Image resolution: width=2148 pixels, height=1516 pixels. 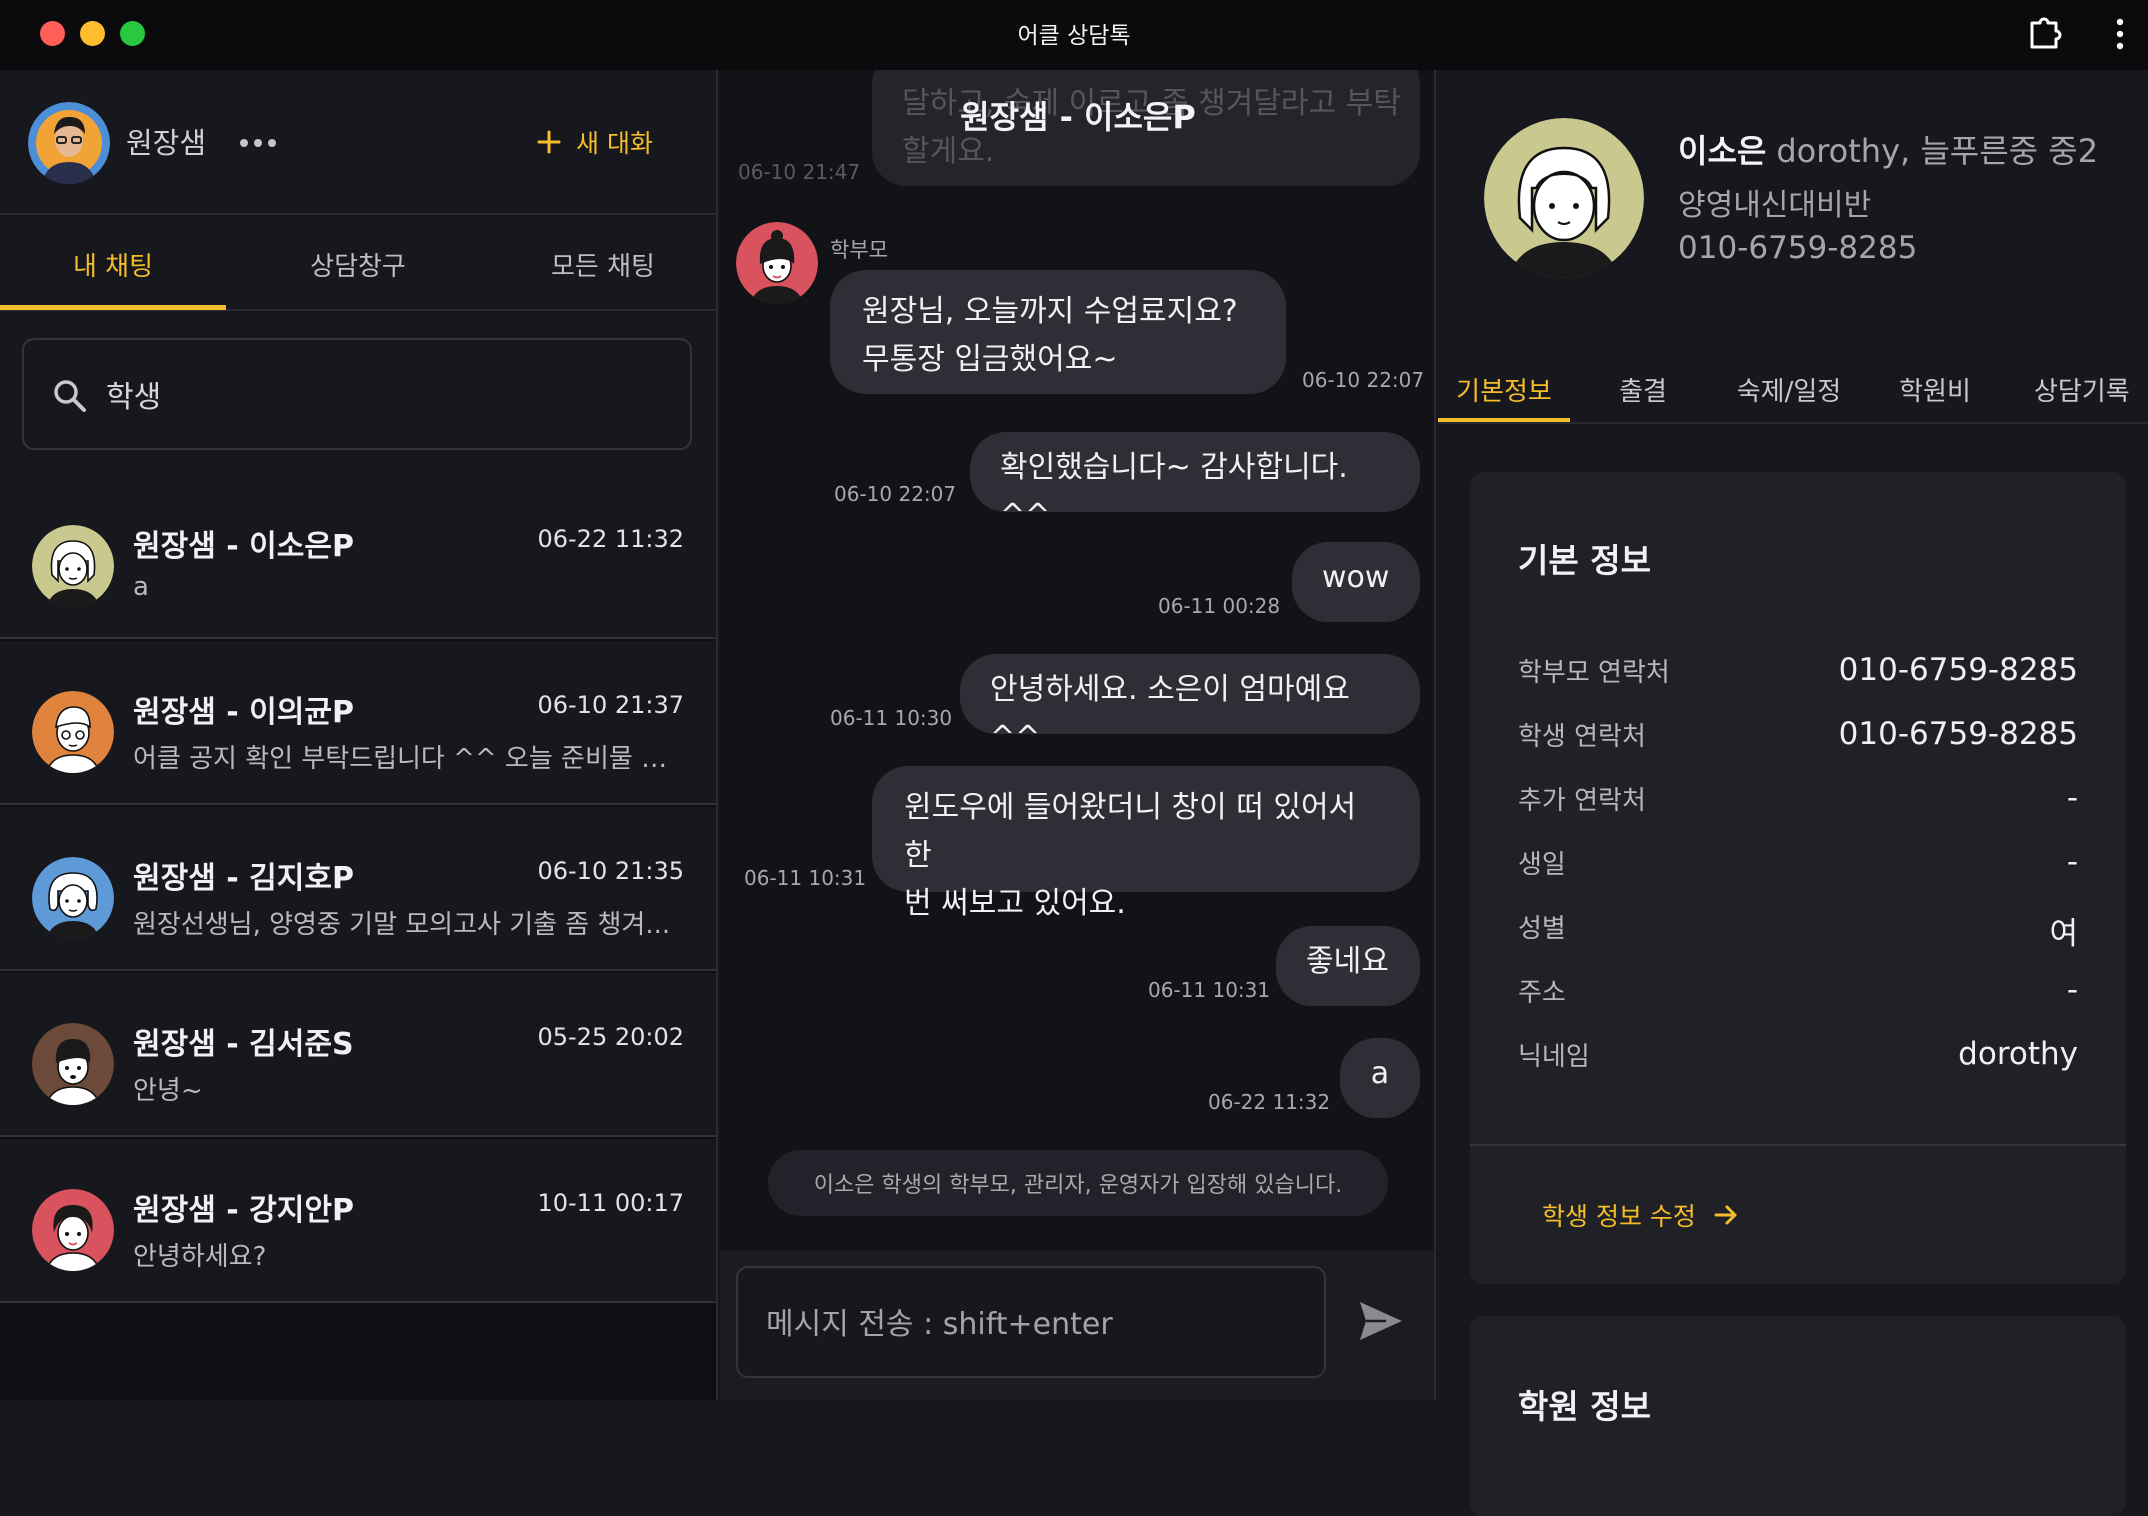 I want to click on more-horizontal-icon, so click(x=258, y=143).